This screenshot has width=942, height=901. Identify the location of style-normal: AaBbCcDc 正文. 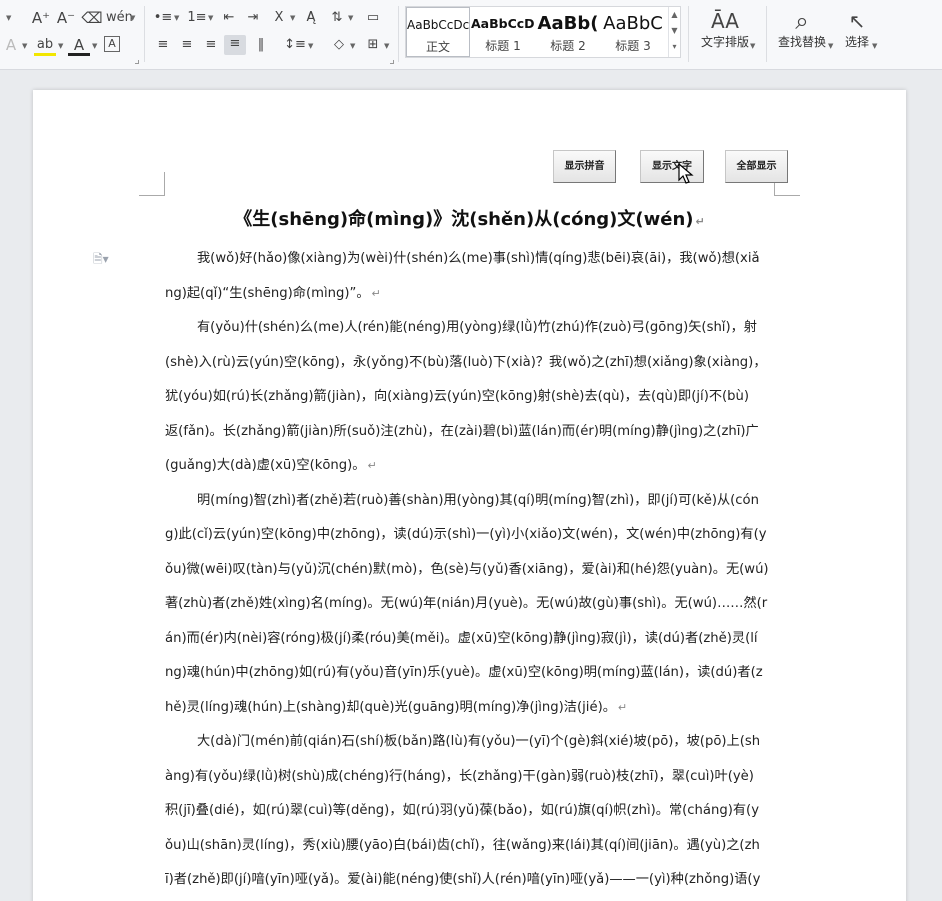
(438, 32).